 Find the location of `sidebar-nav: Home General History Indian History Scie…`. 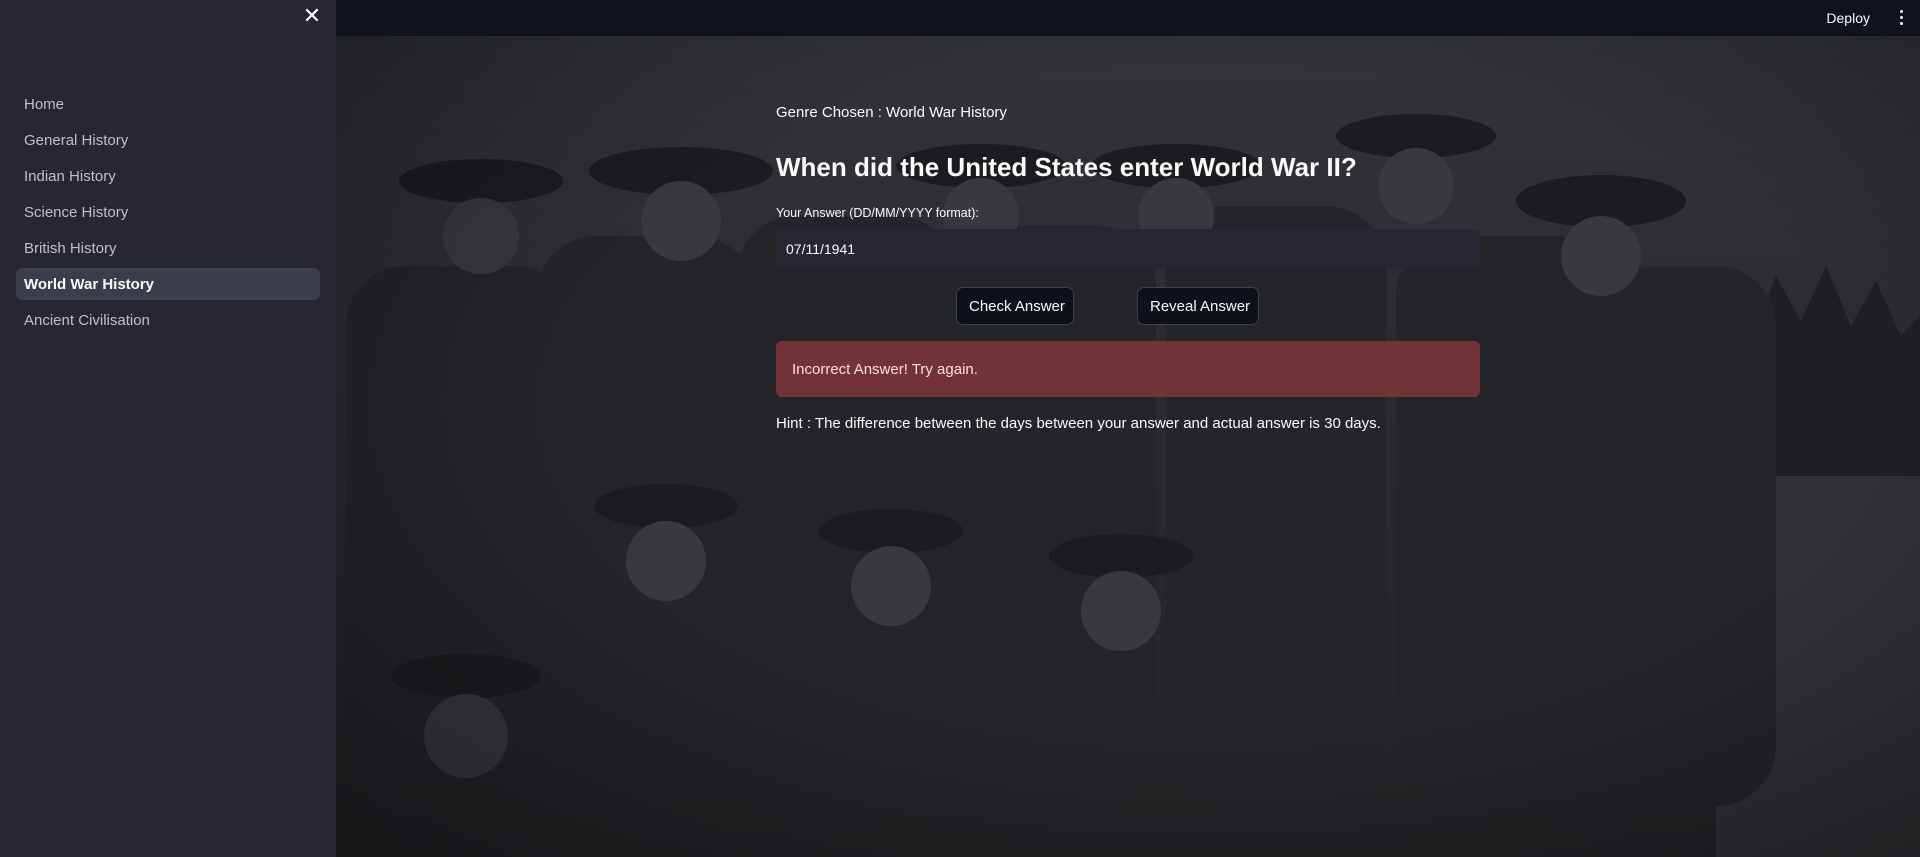

sidebar-nav: Home General History Indian History Scie… is located at coordinates (168, 214).